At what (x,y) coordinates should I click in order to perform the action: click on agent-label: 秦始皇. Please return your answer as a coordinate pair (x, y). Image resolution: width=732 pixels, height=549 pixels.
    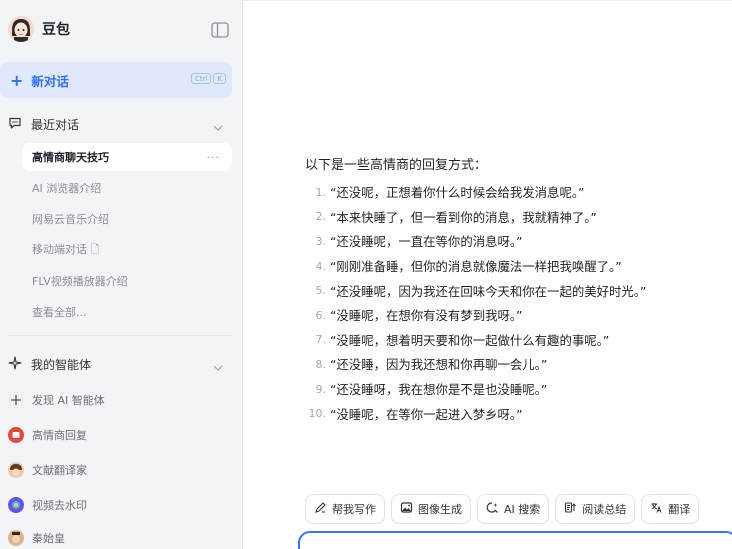
    Looking at the image, I should click on (48, 538).